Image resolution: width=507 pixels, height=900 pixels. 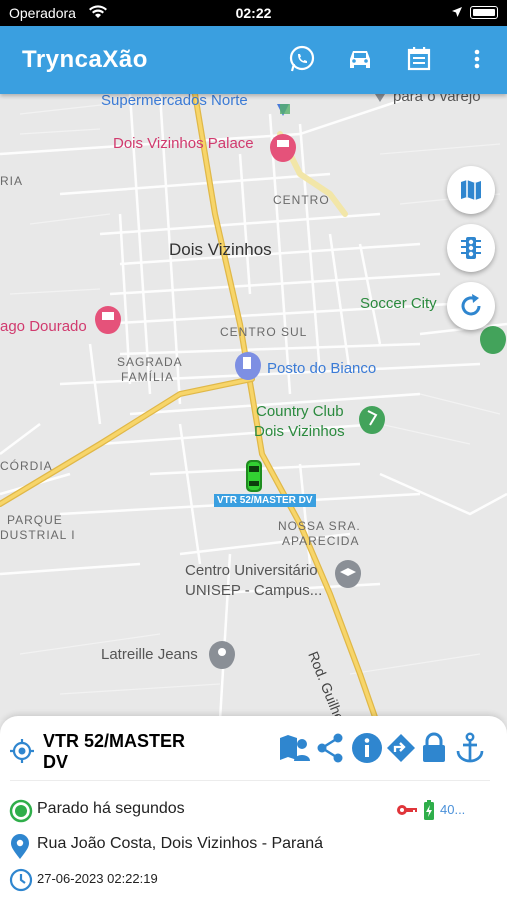 I want to click on soccer-marker, so click(x=493, y=340).